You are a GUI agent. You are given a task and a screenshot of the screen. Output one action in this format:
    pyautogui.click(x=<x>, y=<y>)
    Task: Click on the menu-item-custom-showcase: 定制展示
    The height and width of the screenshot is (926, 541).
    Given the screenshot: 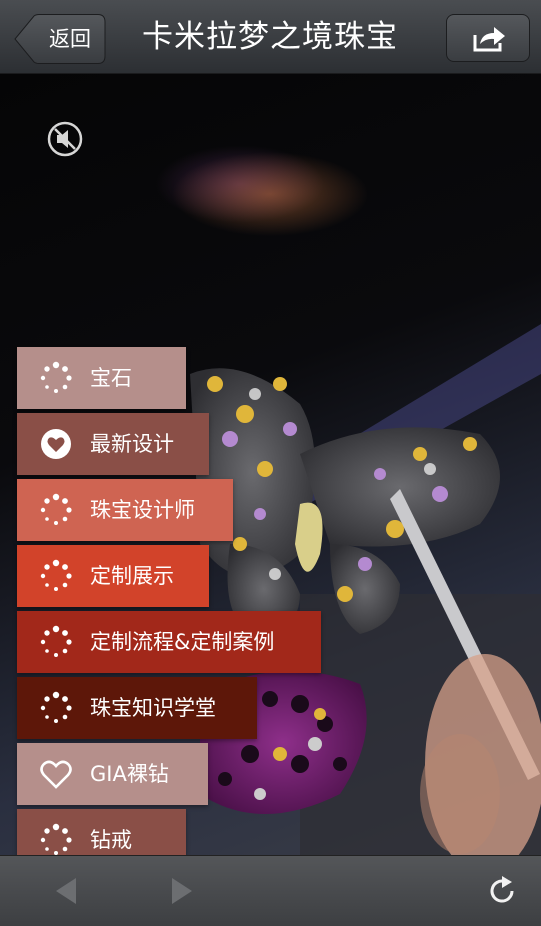 What is the action you would take?
    pyautogui.click(x=113, y=576)
    